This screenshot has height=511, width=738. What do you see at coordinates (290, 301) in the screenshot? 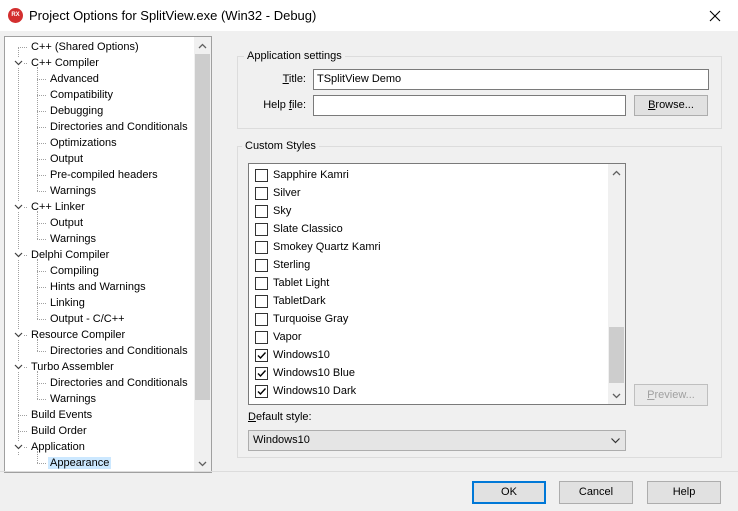
I see `style-list-item: TabletDark` at bounding box center [290, 301].